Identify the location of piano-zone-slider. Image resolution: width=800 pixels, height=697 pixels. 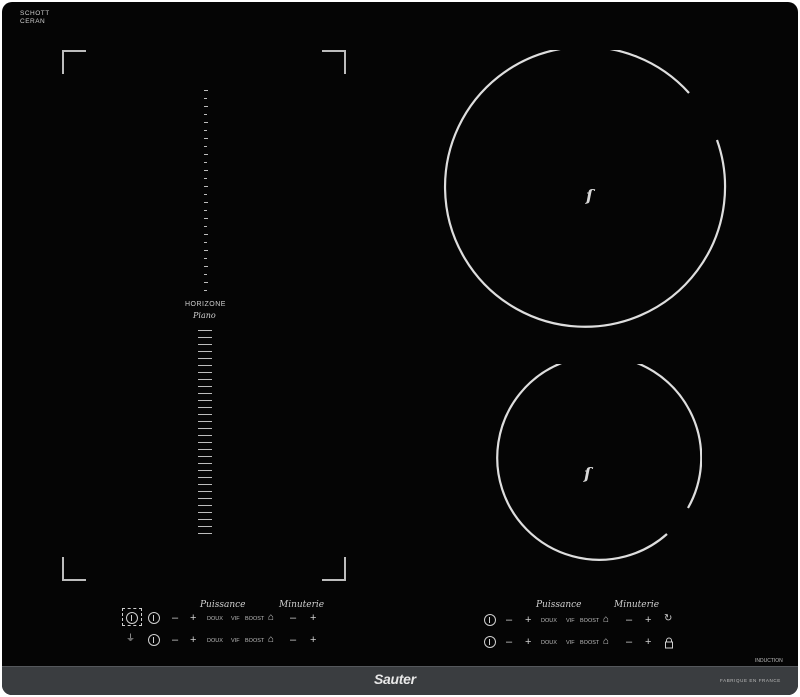
(207, 320).